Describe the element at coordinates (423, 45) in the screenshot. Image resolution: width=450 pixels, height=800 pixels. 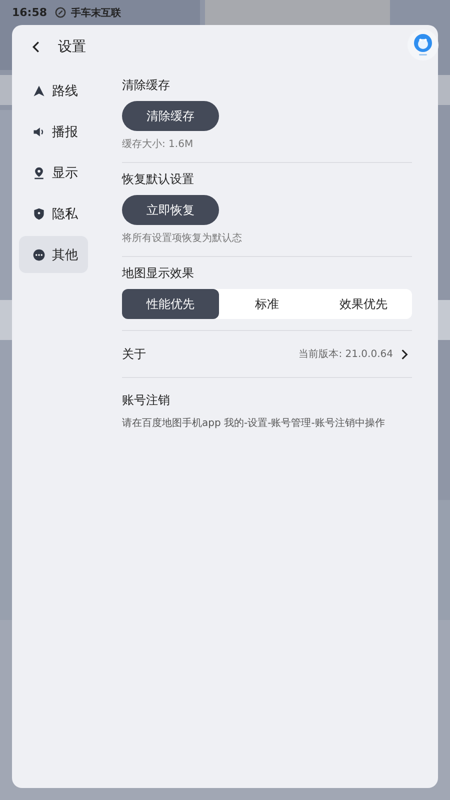
I see `mascot-icon` at that location.